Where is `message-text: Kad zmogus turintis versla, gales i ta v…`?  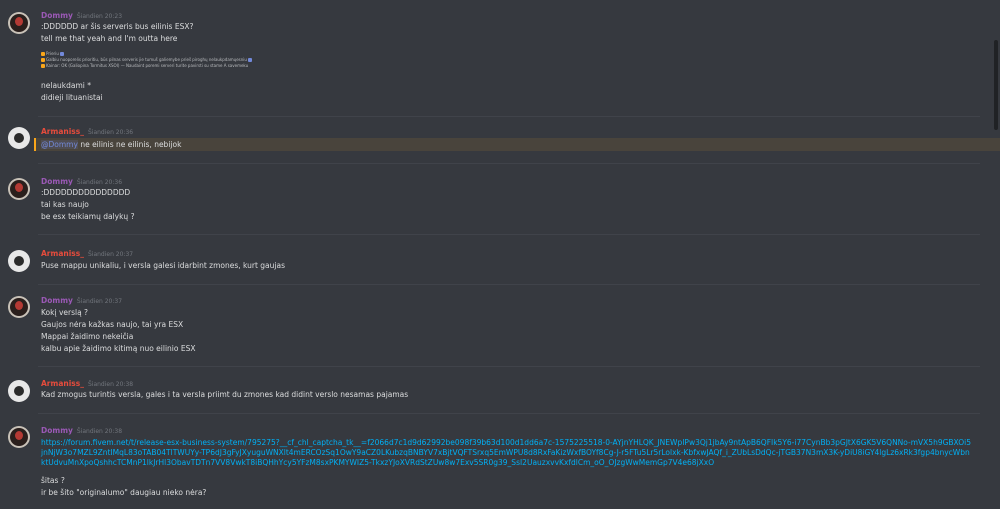
message-text: Kad zmogus turintis versla, gales i ta v… is located at coordinates (225, 394).